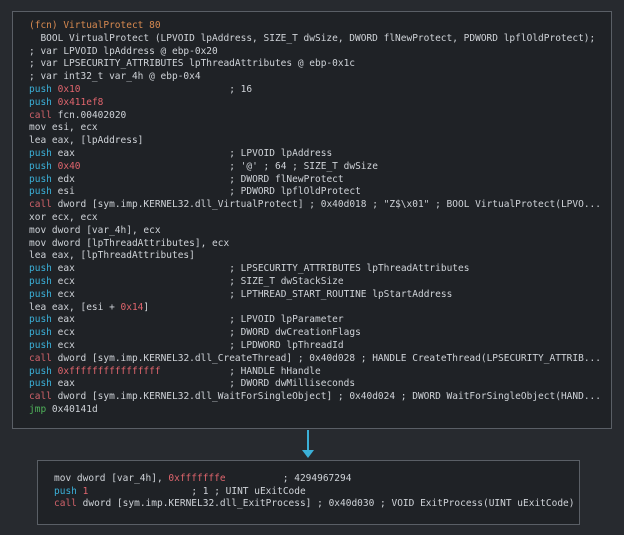  I want to click on comment-text: ; DWORD dwMilliseconds, so click(292, 384).